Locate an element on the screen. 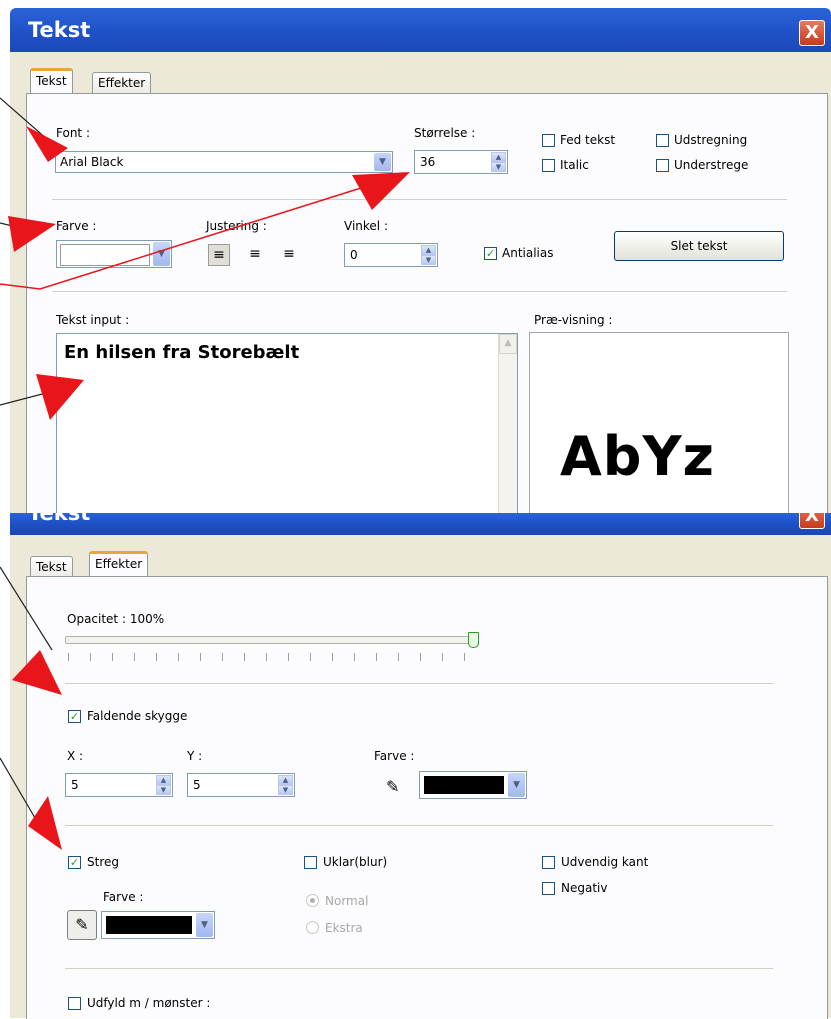 This screenshot has height=1019, width=831. arrow-font is located at coordinates (34, 129).